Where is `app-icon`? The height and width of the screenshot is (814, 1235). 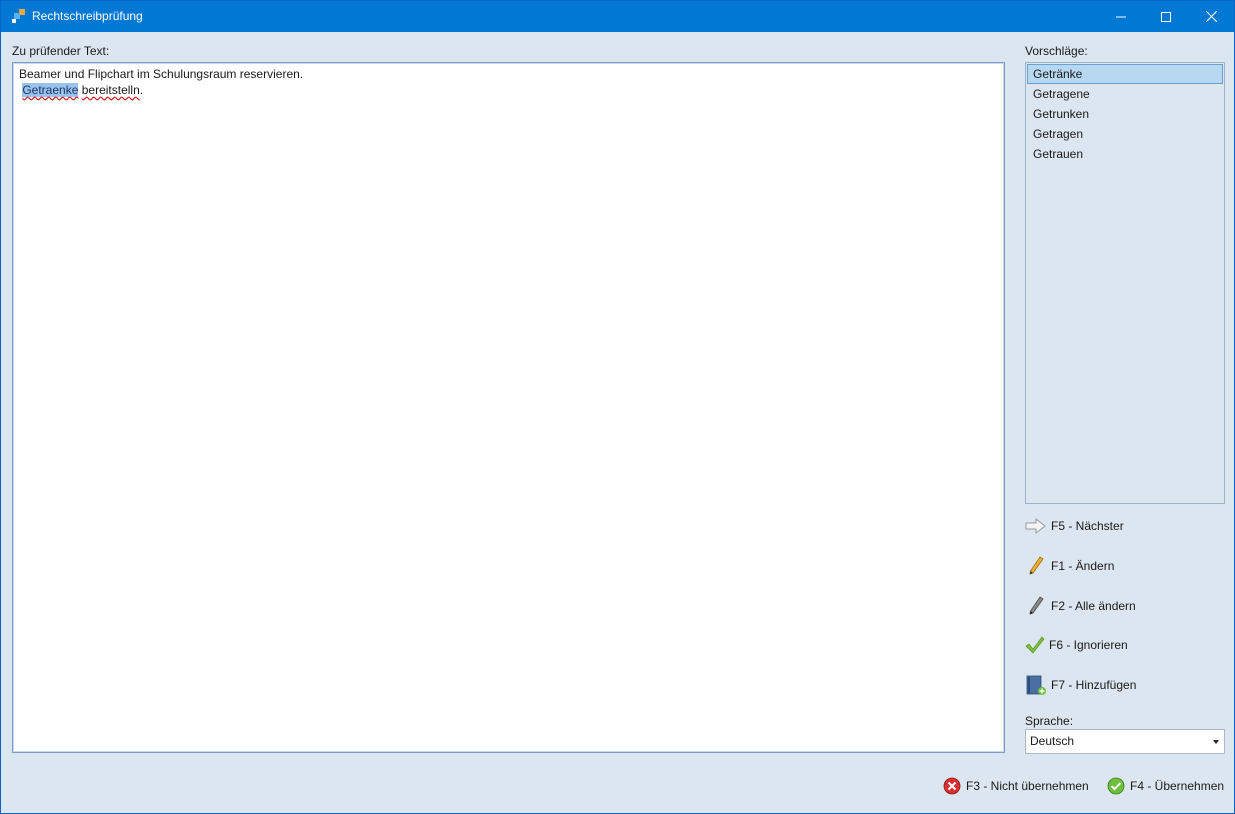 app-icon is located at coordinates (19, 16).